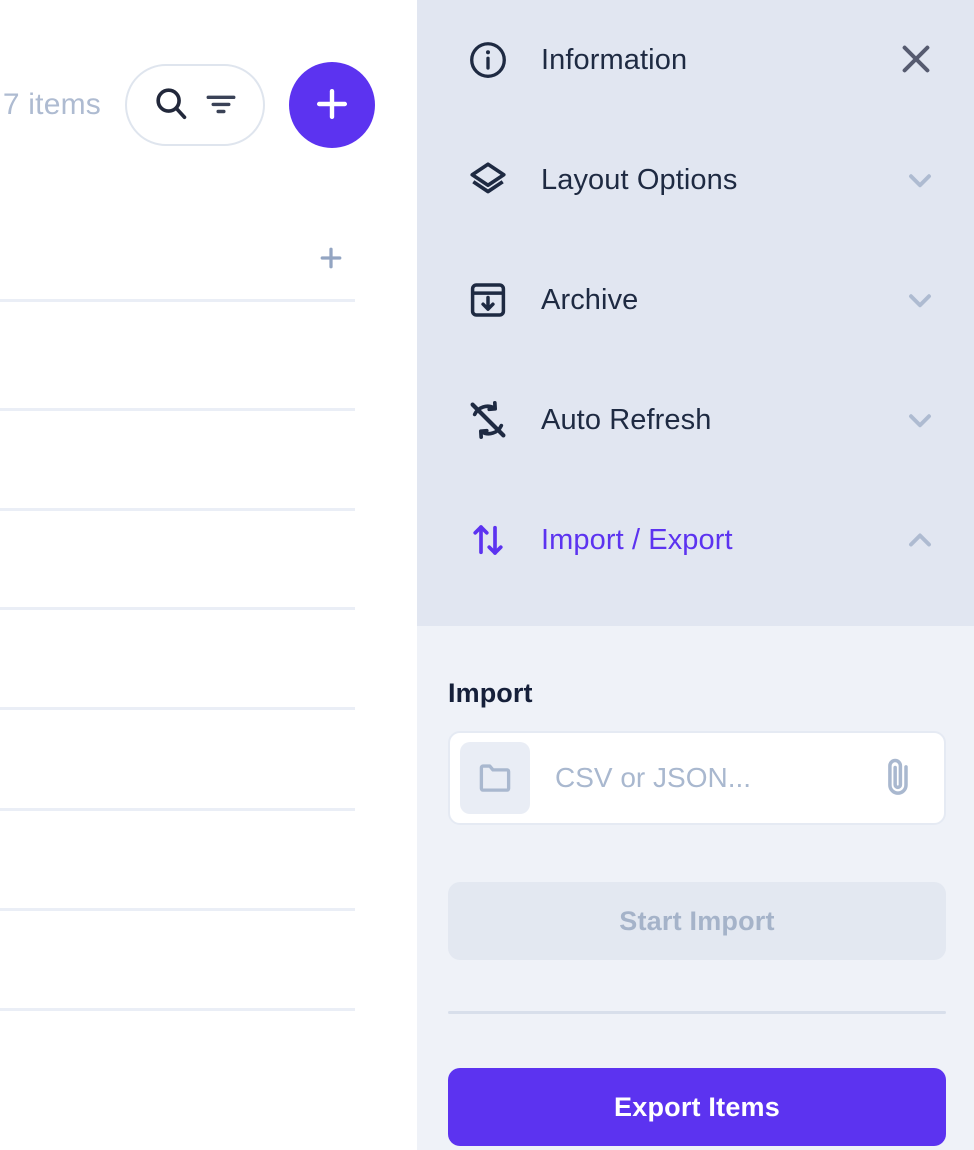 The width and height of the screenshot is (974, 1150). Describe the element at coordinates (490, 693) in the screenshot. I see `import-heading: Import` at that location.